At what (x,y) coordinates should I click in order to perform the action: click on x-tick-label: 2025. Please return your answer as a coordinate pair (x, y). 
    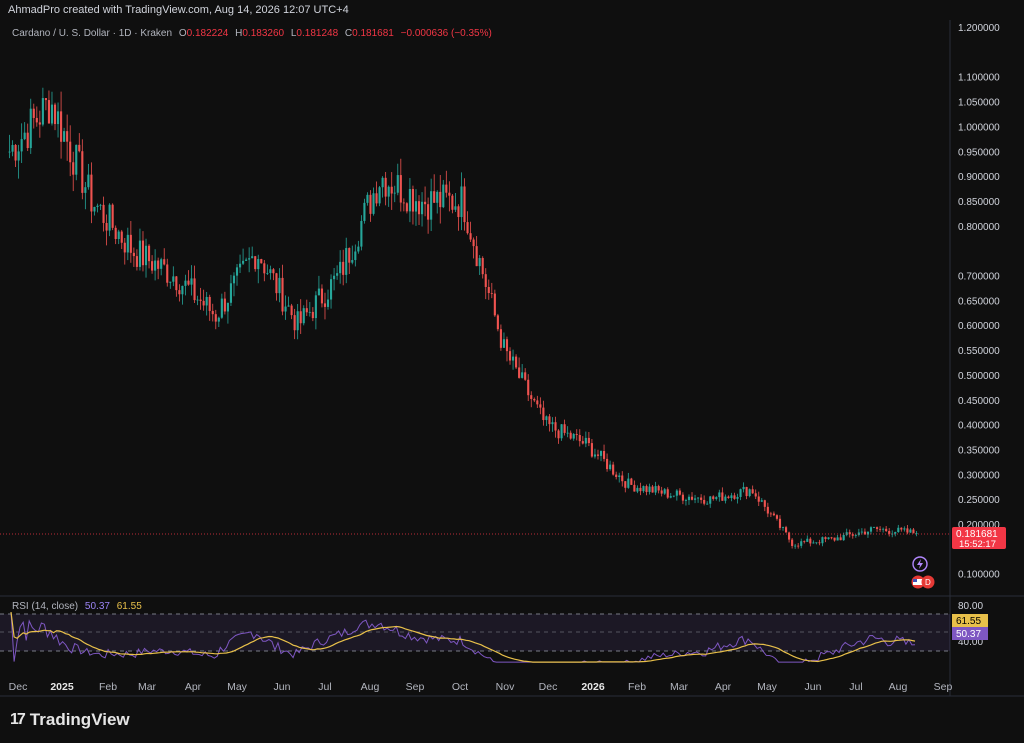
    Looking at the image, I should click on (62, 687).